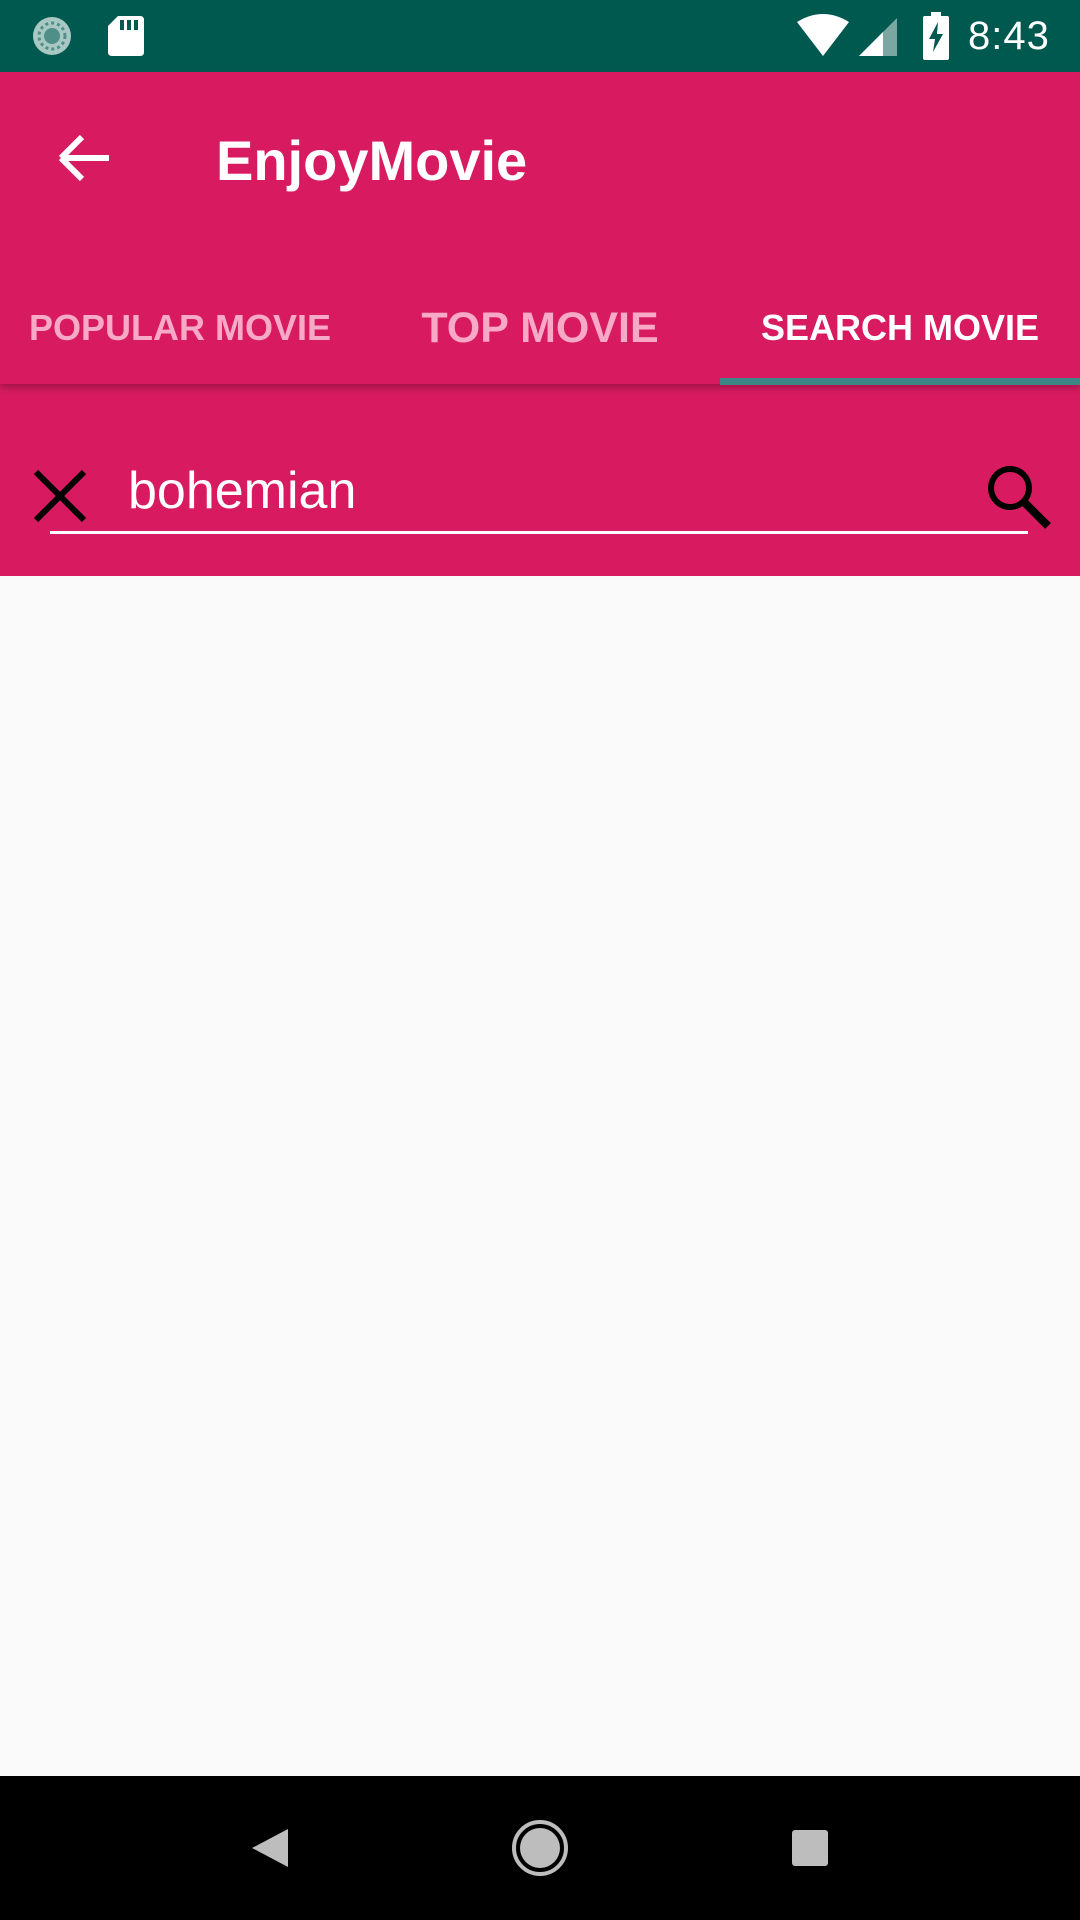 The image size is (1080, 1920). Describe the element at coordinates (900, 328) in the screenshot. I see `tab-search-movie: SEARCH MOVIE` at that location.